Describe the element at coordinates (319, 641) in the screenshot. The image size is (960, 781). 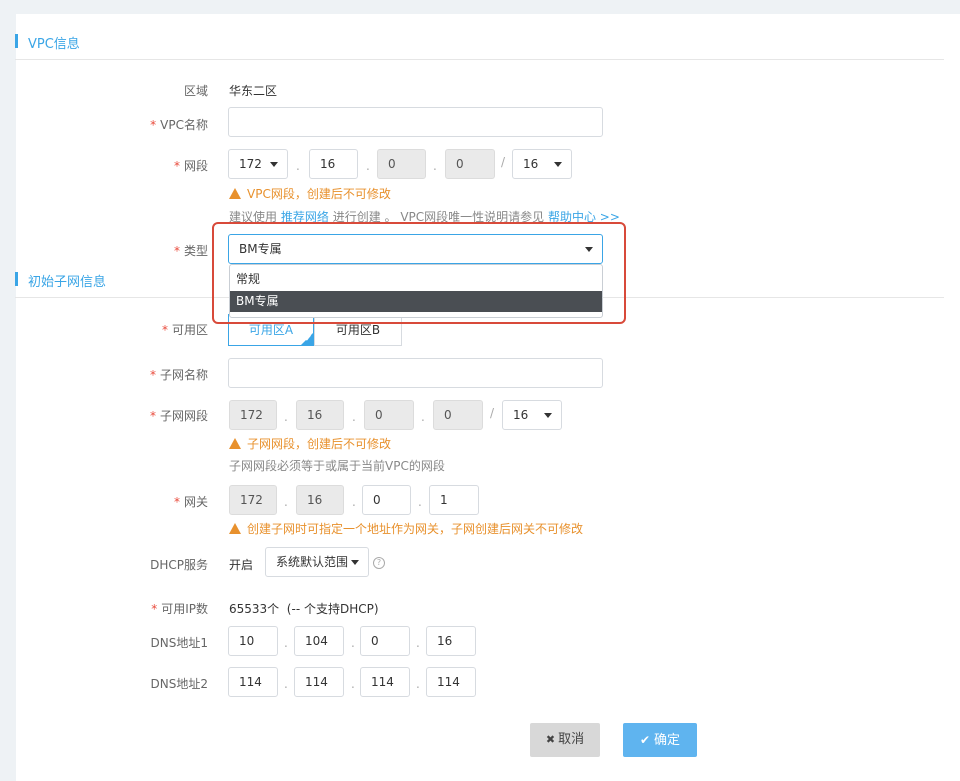
I see `dns1-octet2-input: 104` at that location.